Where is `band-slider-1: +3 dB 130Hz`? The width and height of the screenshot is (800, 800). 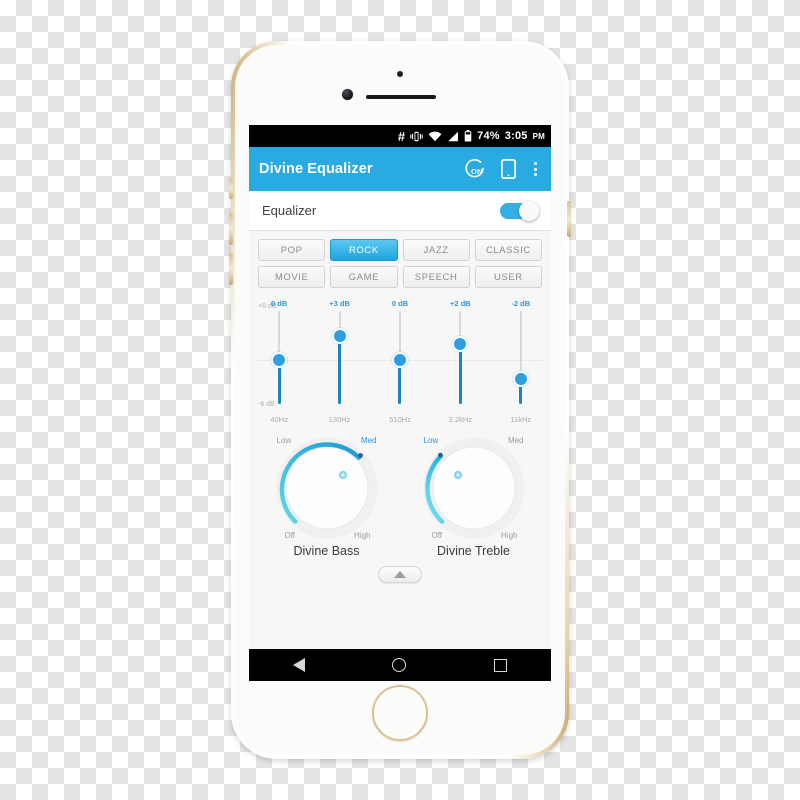 band-slider-1: +3 dB 130Hz is located at coordinates (339, 362).